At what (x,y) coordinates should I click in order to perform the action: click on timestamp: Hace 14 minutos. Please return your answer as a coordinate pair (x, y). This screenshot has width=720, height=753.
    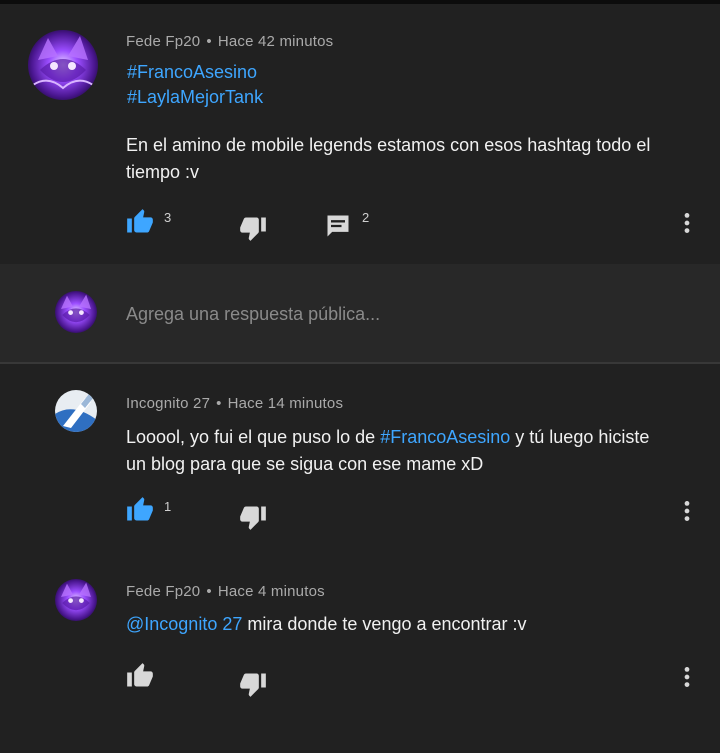
    Looking at the image, I should click on (285, 403).